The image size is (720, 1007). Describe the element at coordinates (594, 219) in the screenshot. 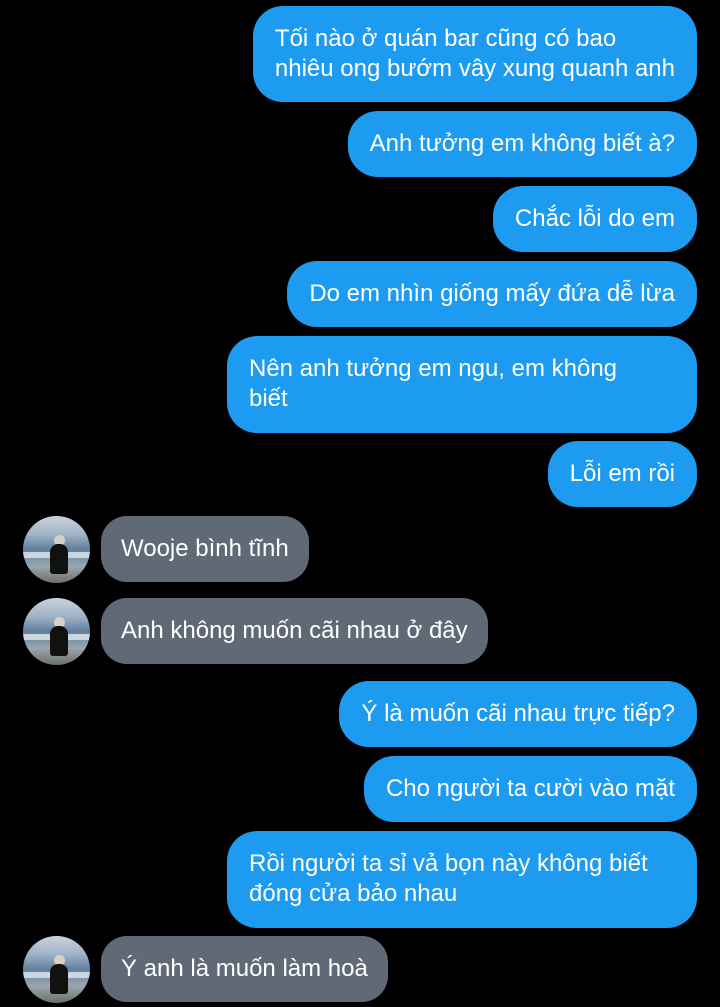

I see `message-bubble-outgoing: Chắc lỗi do em` at that location.